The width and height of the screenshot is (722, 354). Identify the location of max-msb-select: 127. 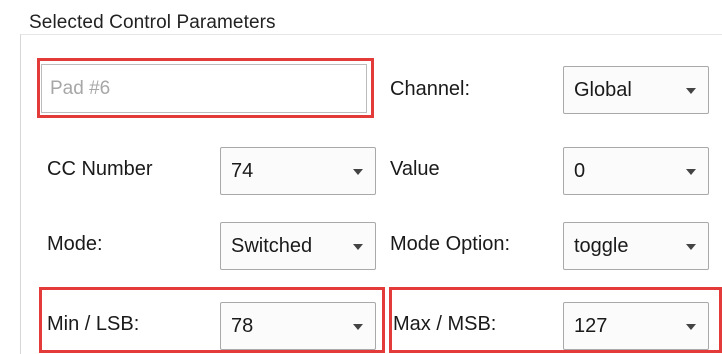
(636, 326).